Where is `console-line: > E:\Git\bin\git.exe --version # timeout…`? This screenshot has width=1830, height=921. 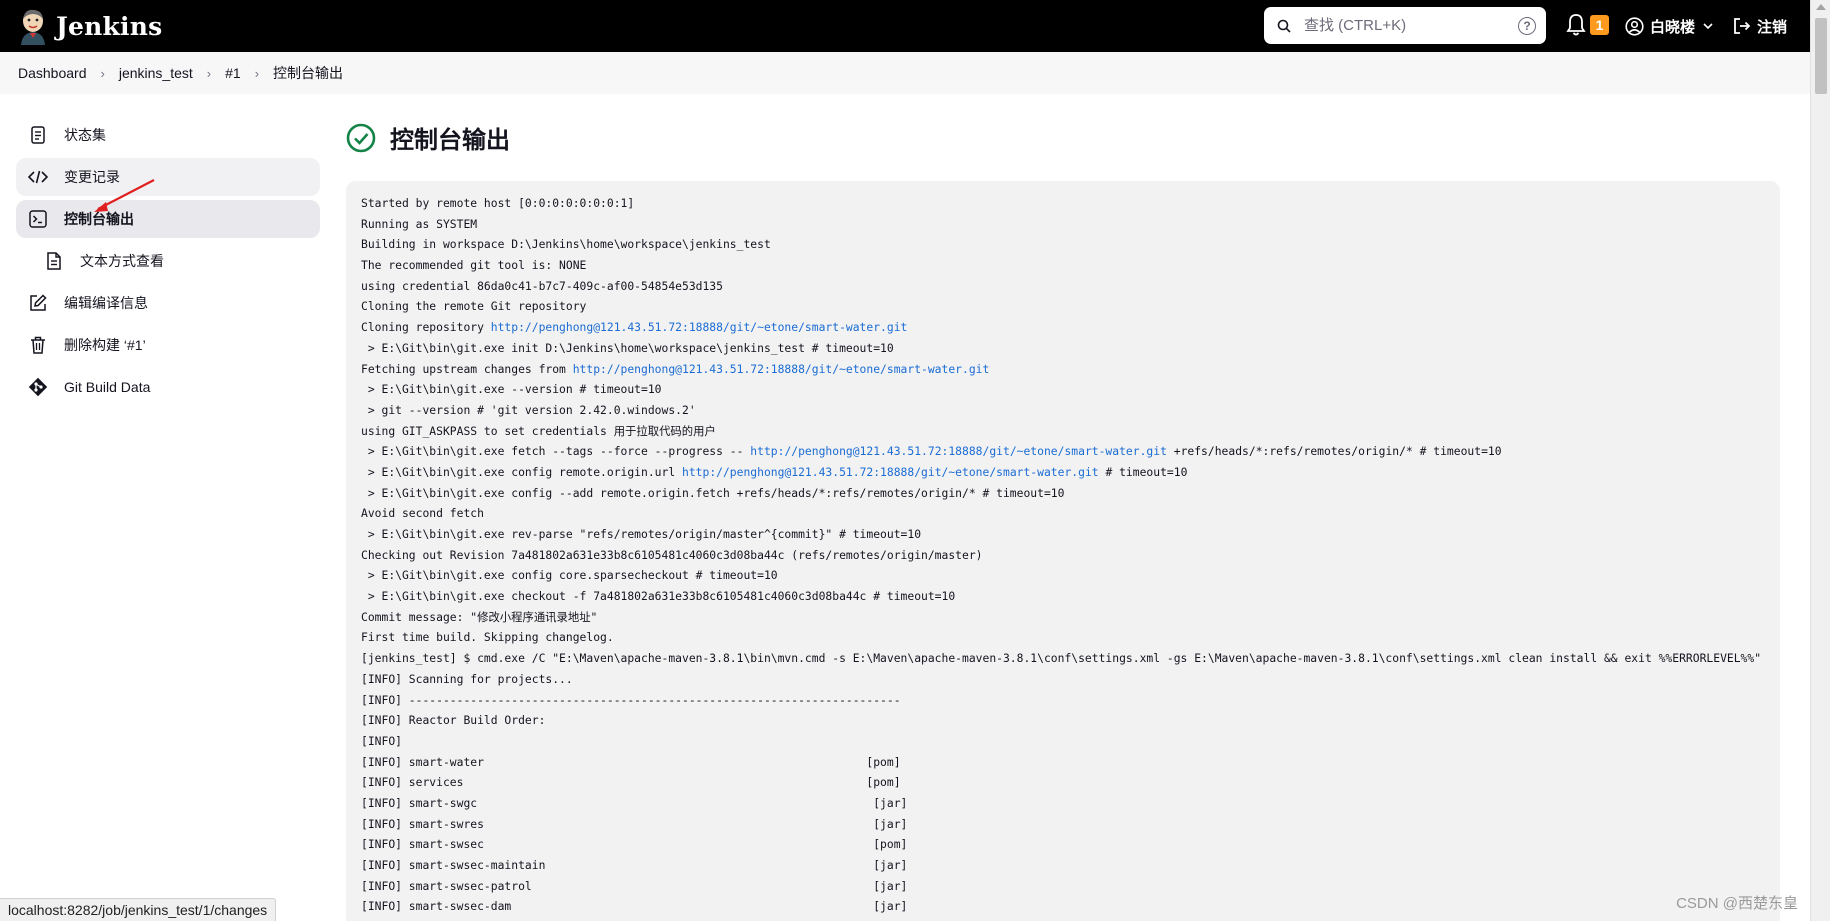 console-line: > E:\Git\bin\git.exe --version # timeout… is located at coordinates (1063, 389).